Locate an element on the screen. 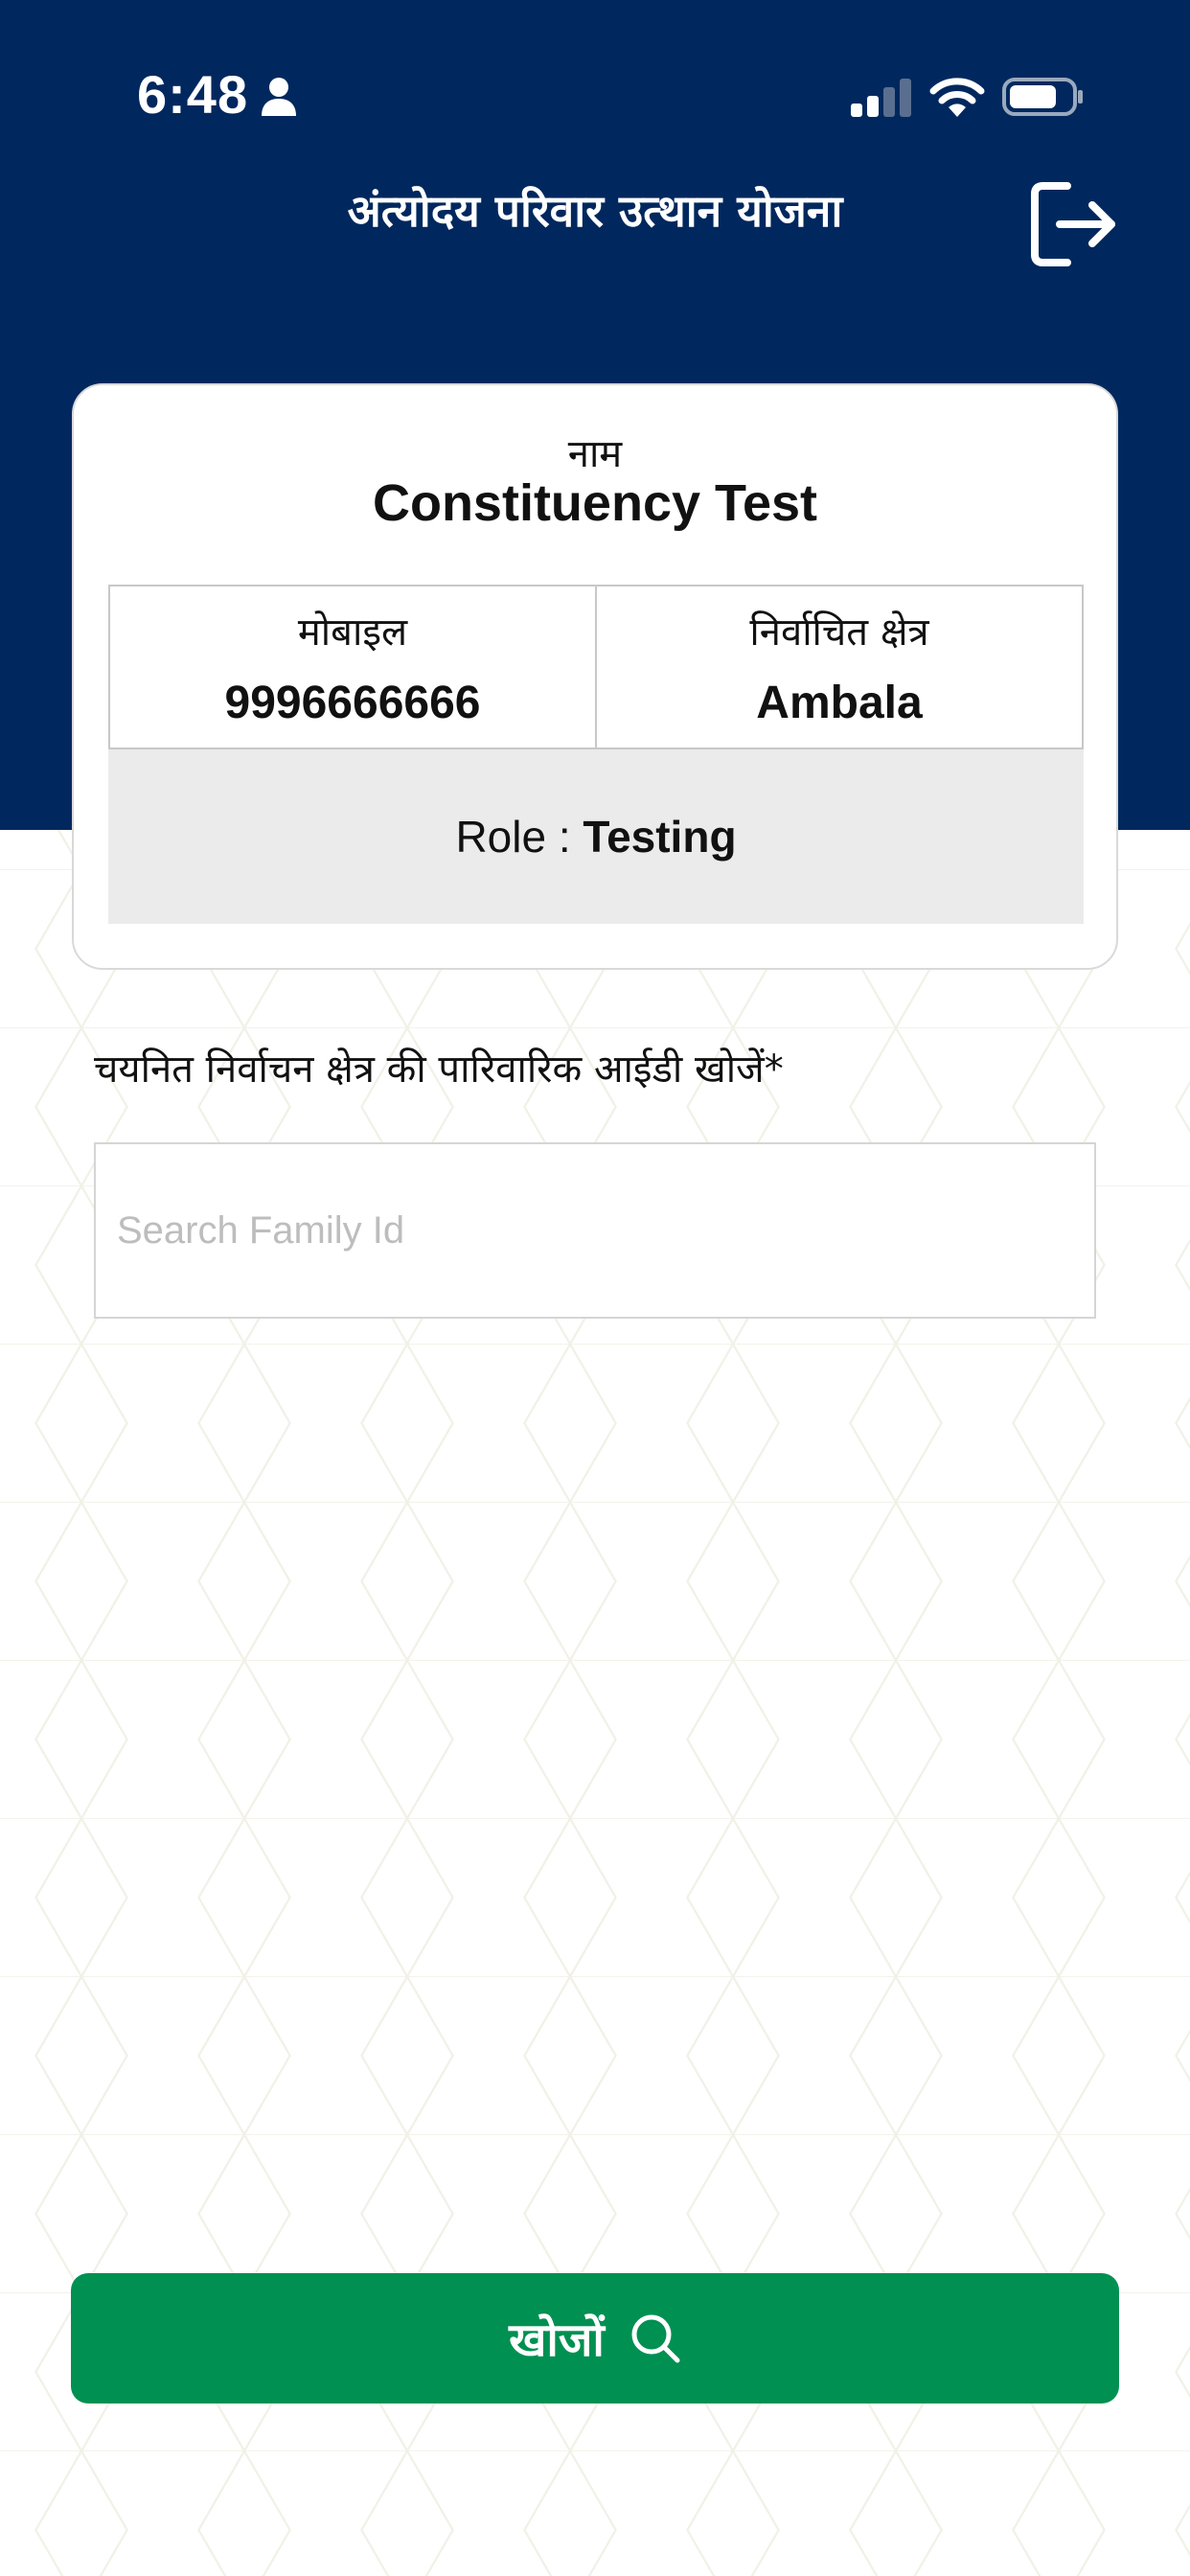  mobile-value: 9996666666 is located at coordinates (352, 703).